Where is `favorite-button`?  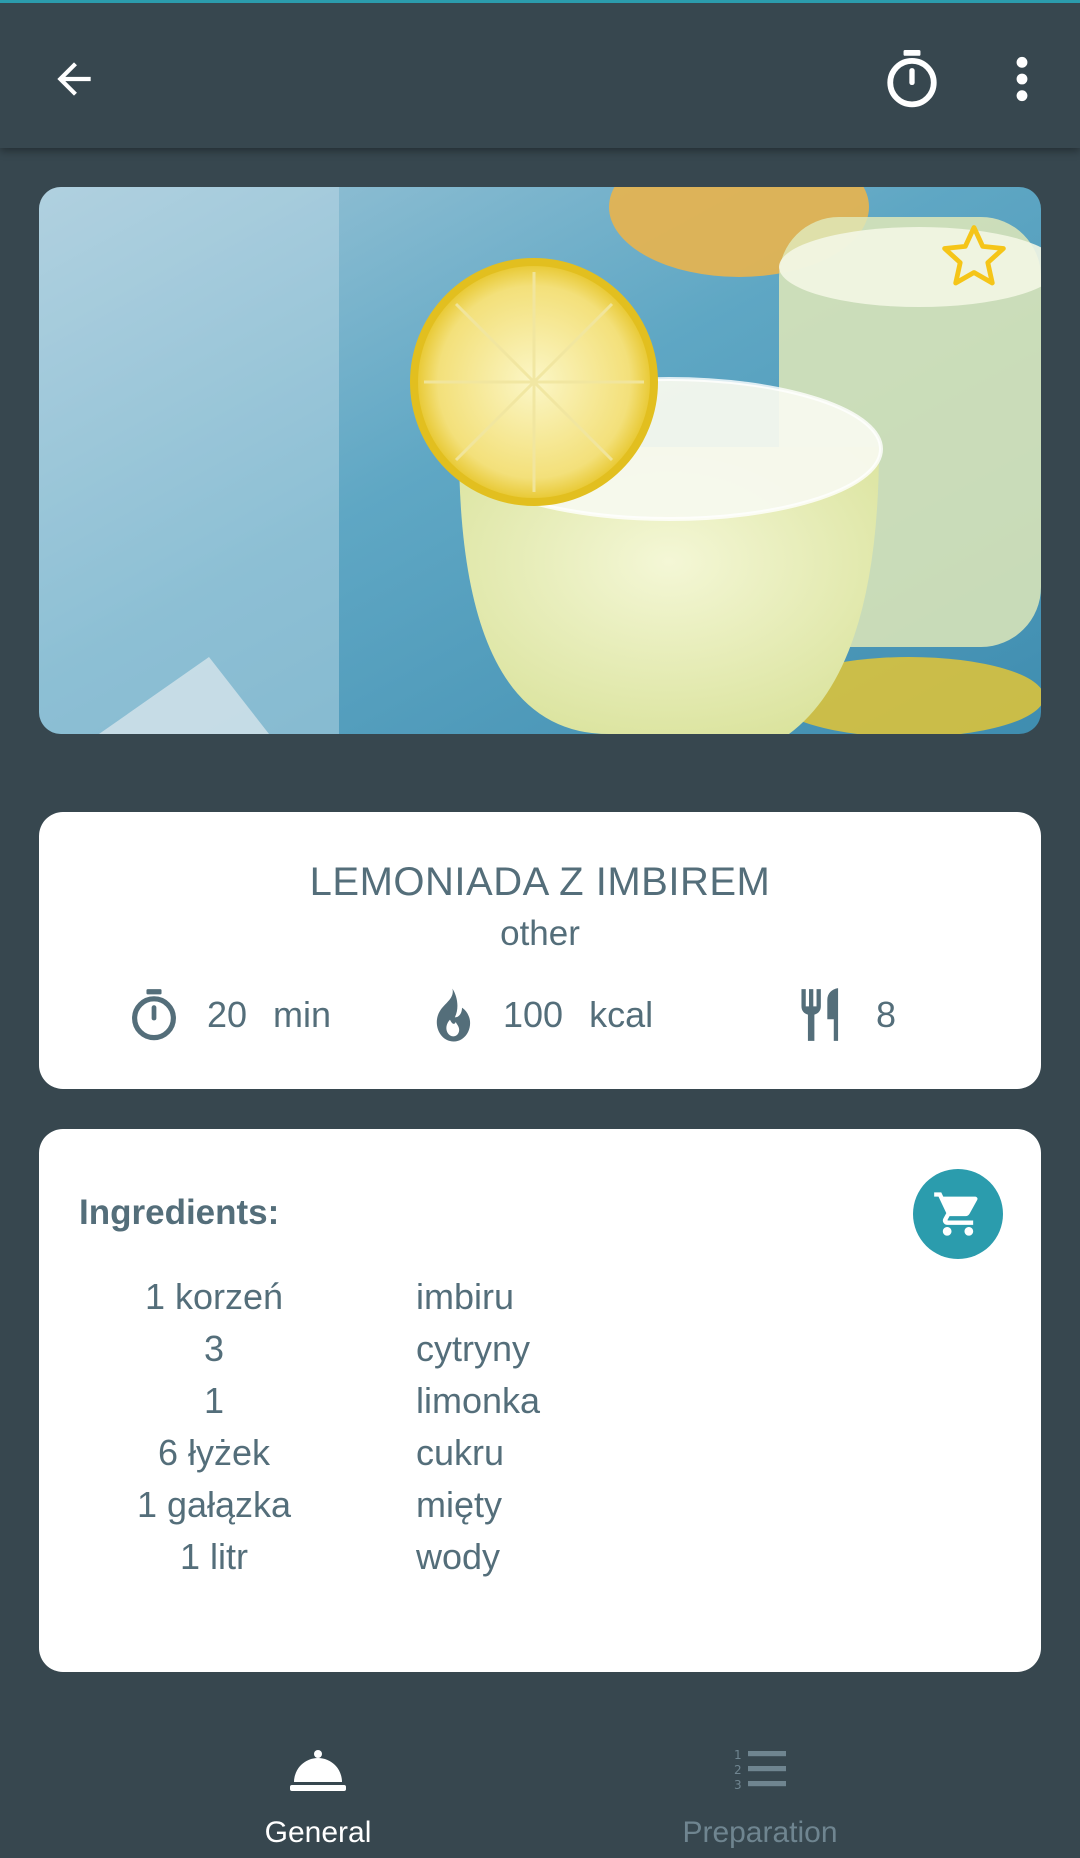 favorite-button is located at coordinates (974, 256).